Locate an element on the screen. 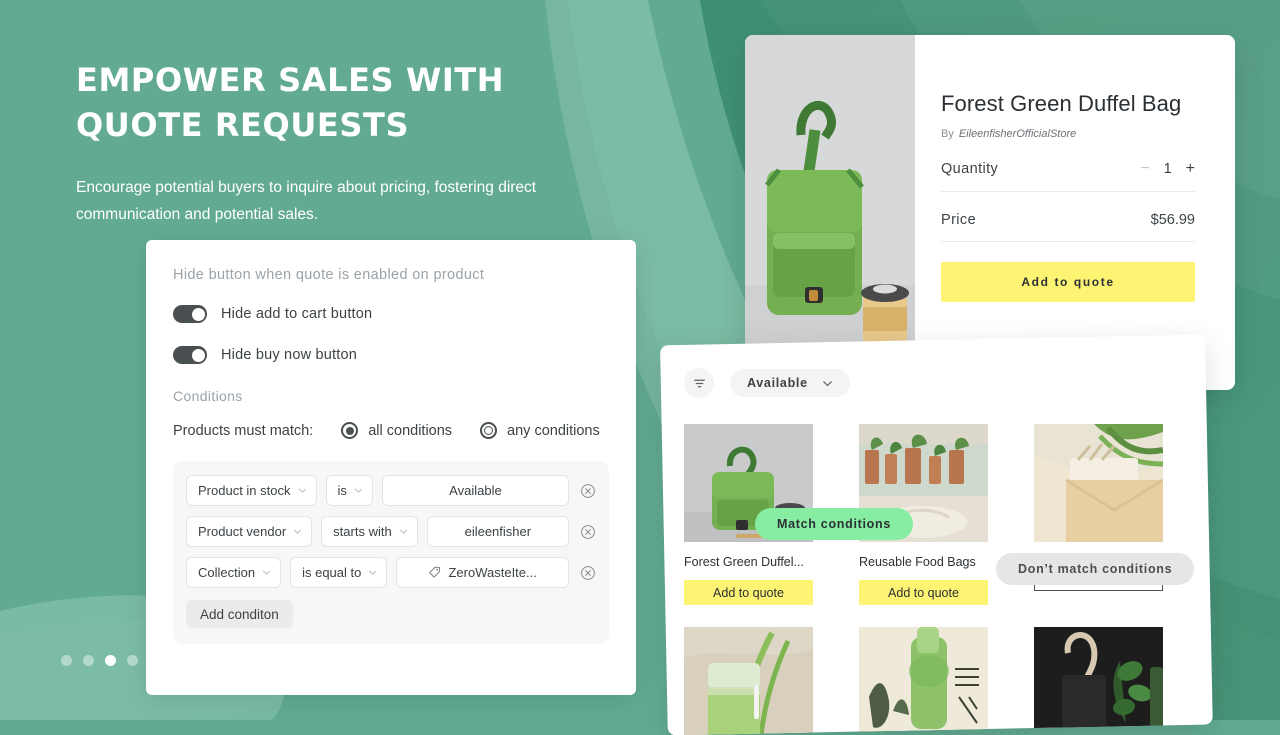 This screenshot has width=1280, height=735. radio-any-conditions is located at coordinates (489, 430).